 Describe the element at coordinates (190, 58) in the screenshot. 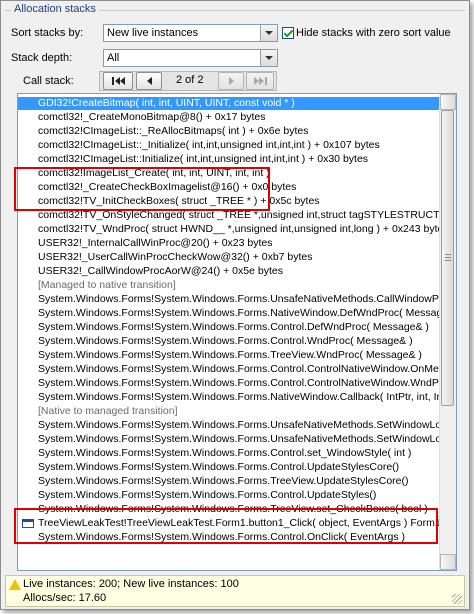

I see `depth-combobox: All` at that location.